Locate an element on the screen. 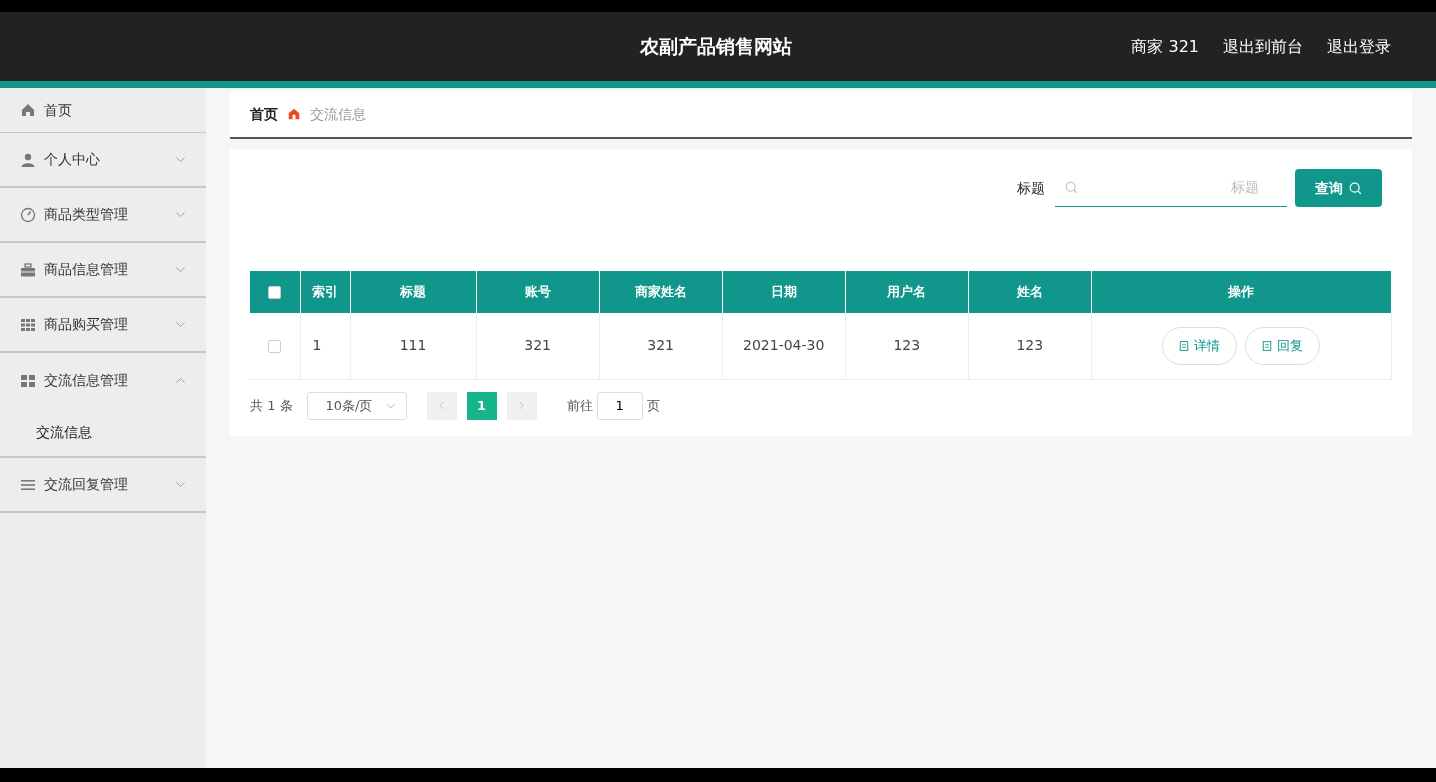 This screenshot has width=1436, height=782. column-header: 操作 is located at coordinates (1241, 292).